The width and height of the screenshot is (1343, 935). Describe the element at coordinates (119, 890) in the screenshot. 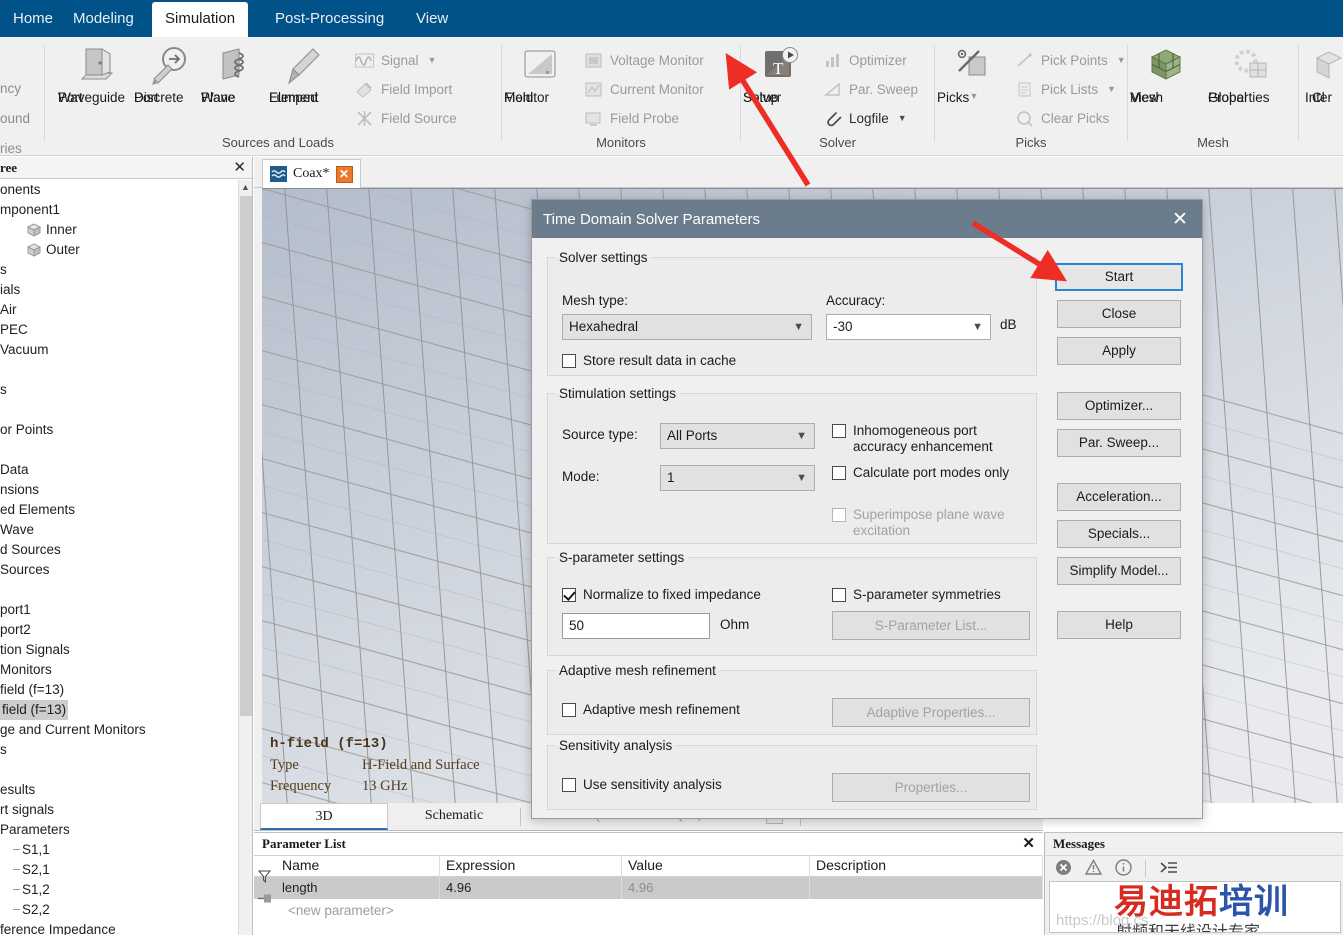

I see `tree-item: S1,2` at that location.